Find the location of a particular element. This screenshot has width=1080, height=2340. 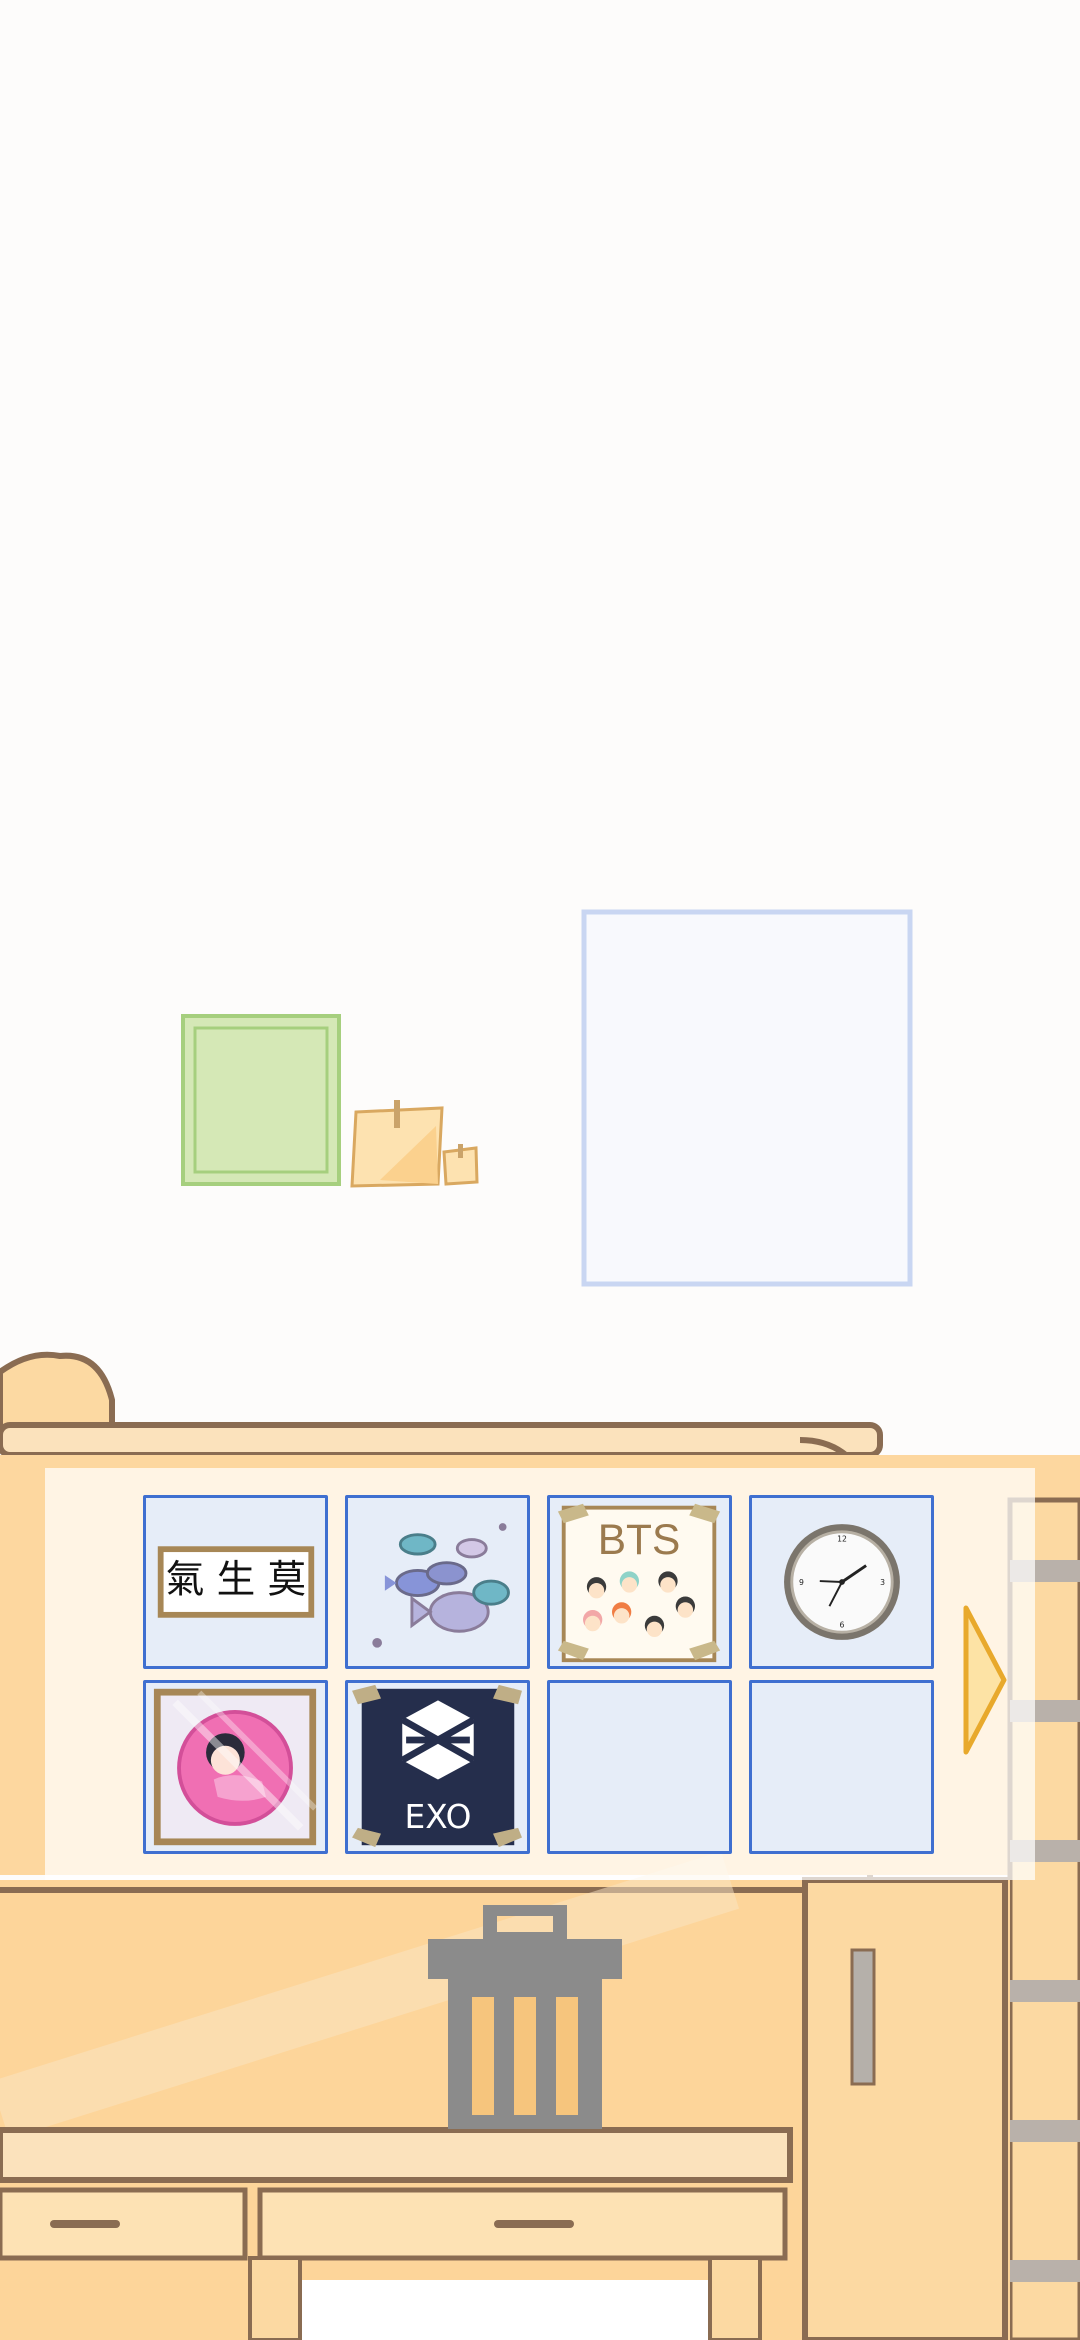

inventory-slot-clock: 12 3 6 9 is located at coordinates (841, 1582).